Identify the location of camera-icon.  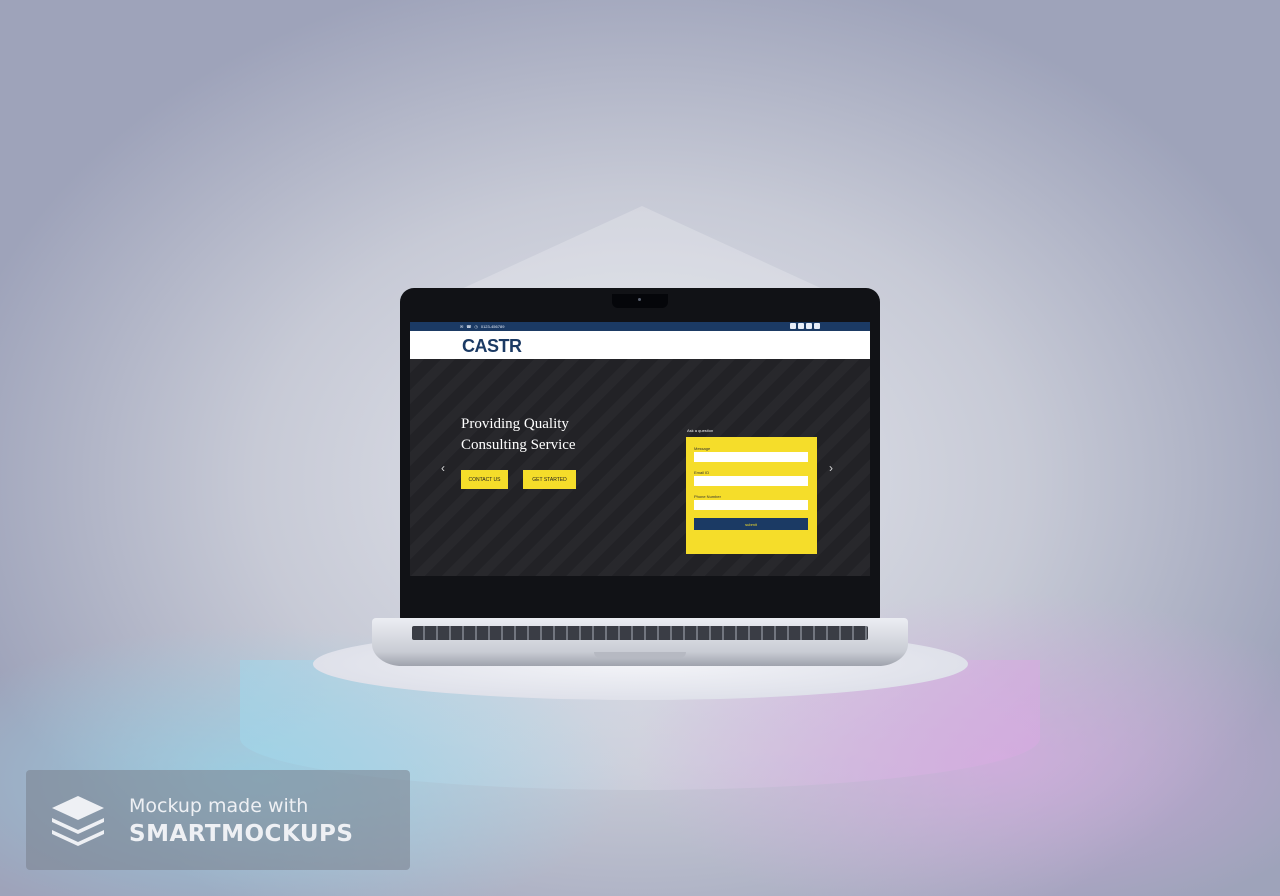
(639, 299).